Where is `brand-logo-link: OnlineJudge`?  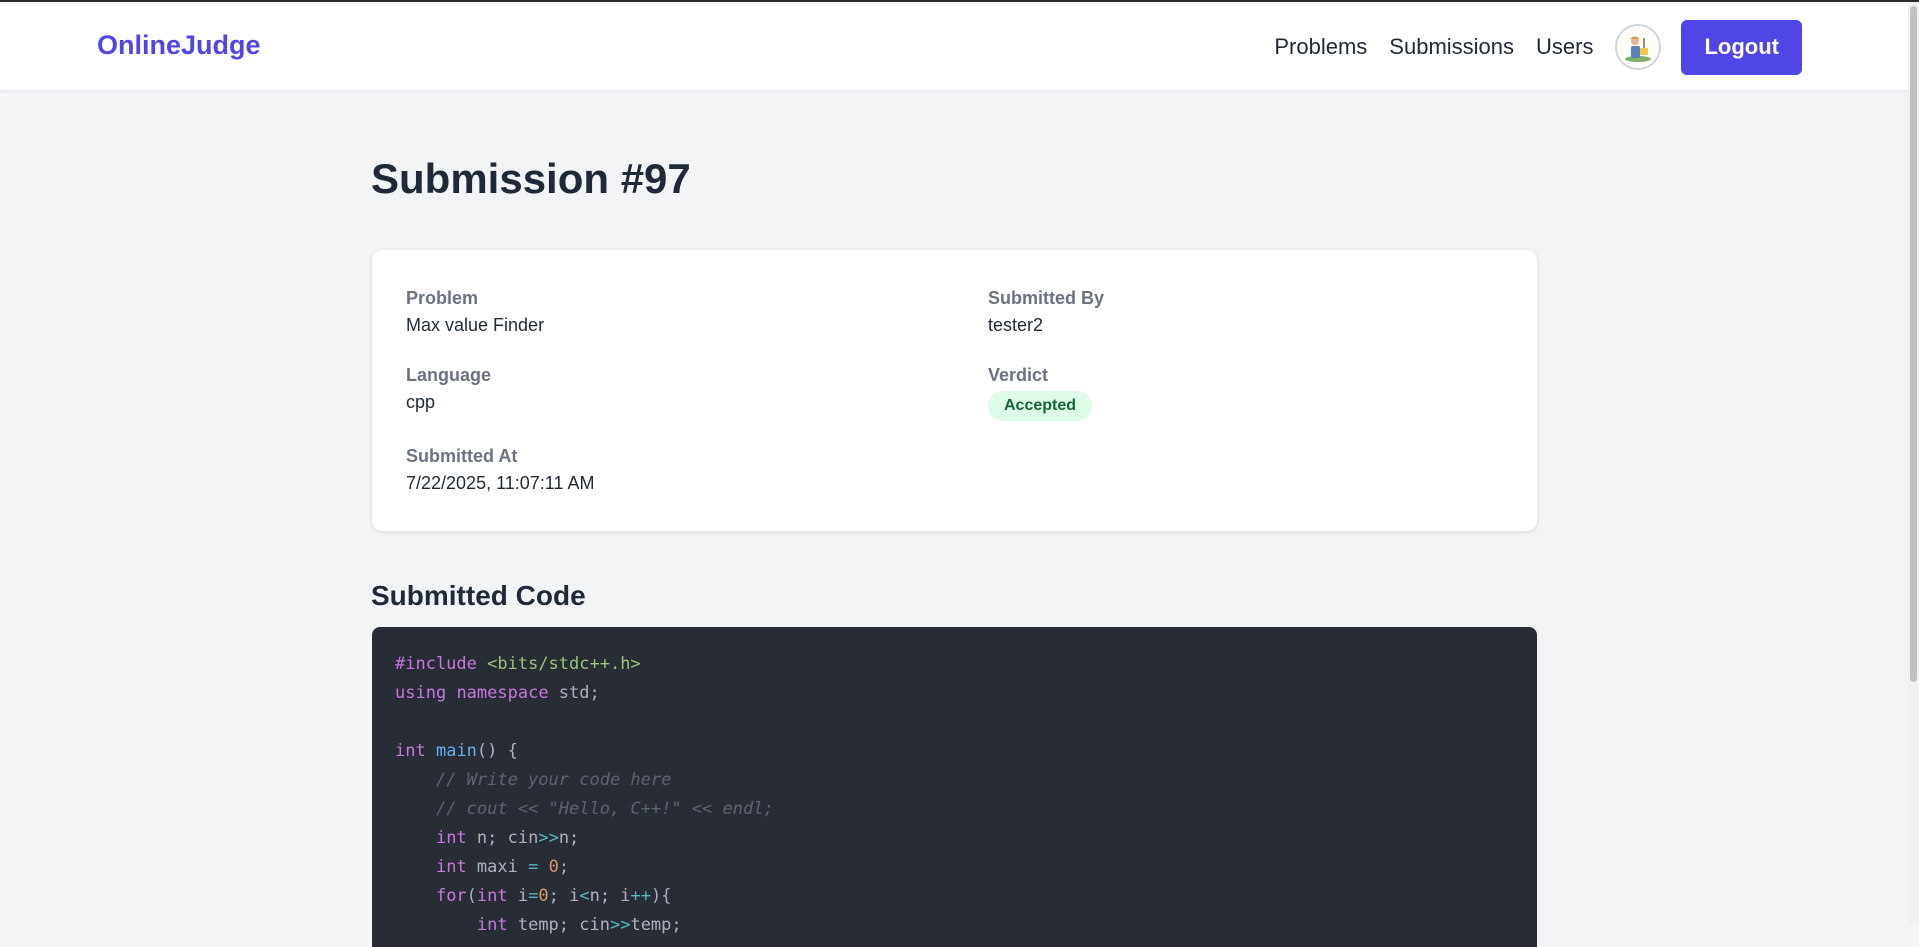
brand-logo-link: OnlineJudge is located at coordinates (179, 45).